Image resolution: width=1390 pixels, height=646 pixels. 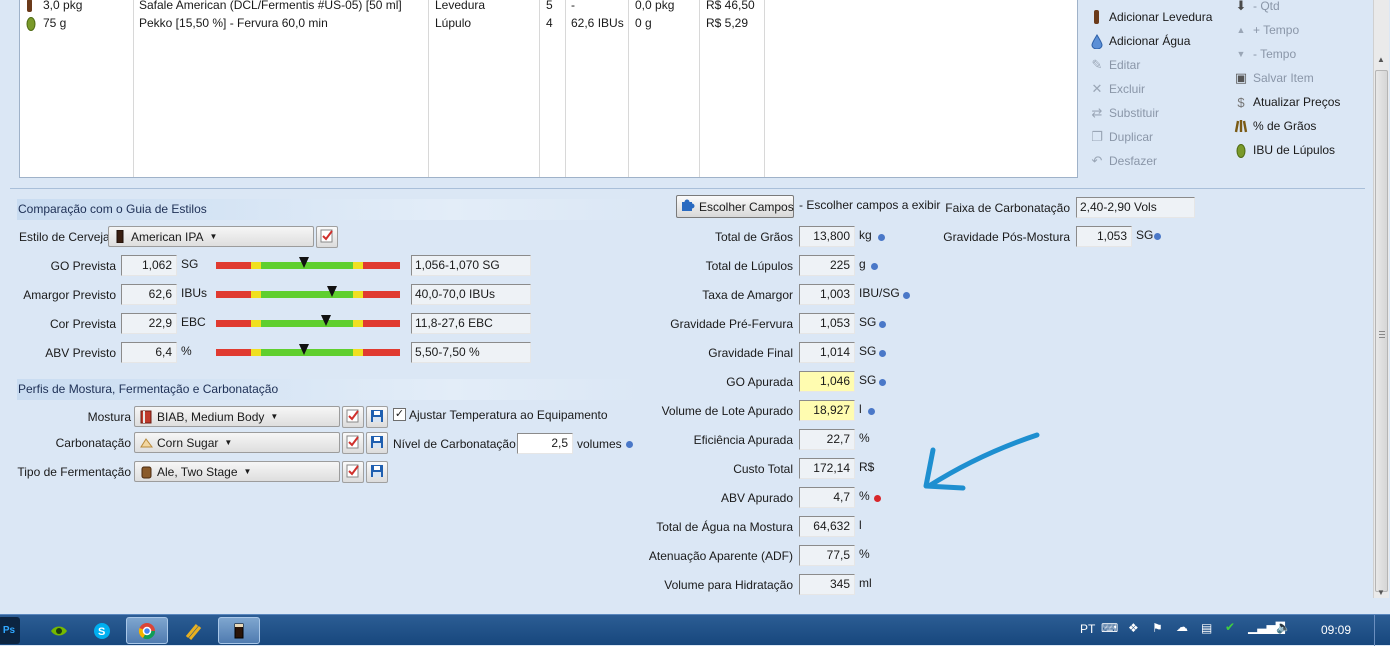 What do you see at coordinates (69, 295) in the screenshot?
I see `ibu-label: Amargor Previsto` at bounding box center [69, 295].